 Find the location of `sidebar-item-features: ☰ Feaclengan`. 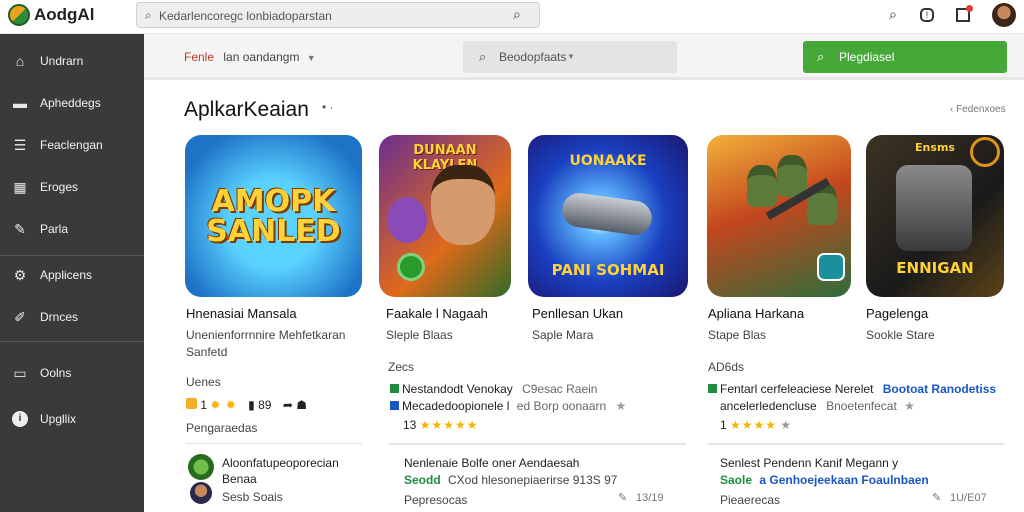

sidebar-item-features: ☰ Feaclengan is located at coordinates (72, 145).